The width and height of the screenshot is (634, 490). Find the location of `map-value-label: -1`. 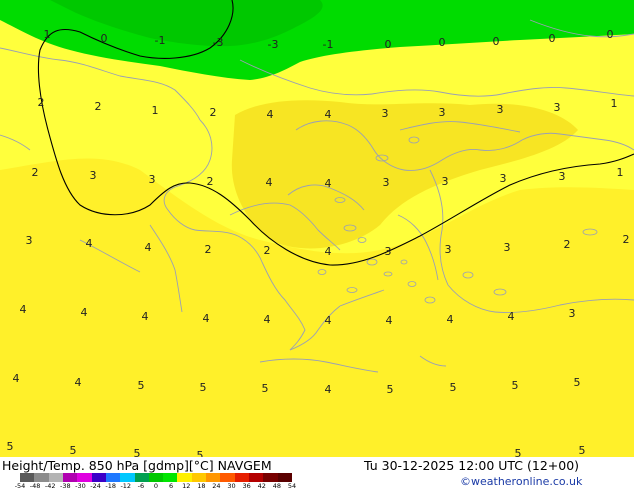

map-value-label: -1 is located at coordinates (328, 44).